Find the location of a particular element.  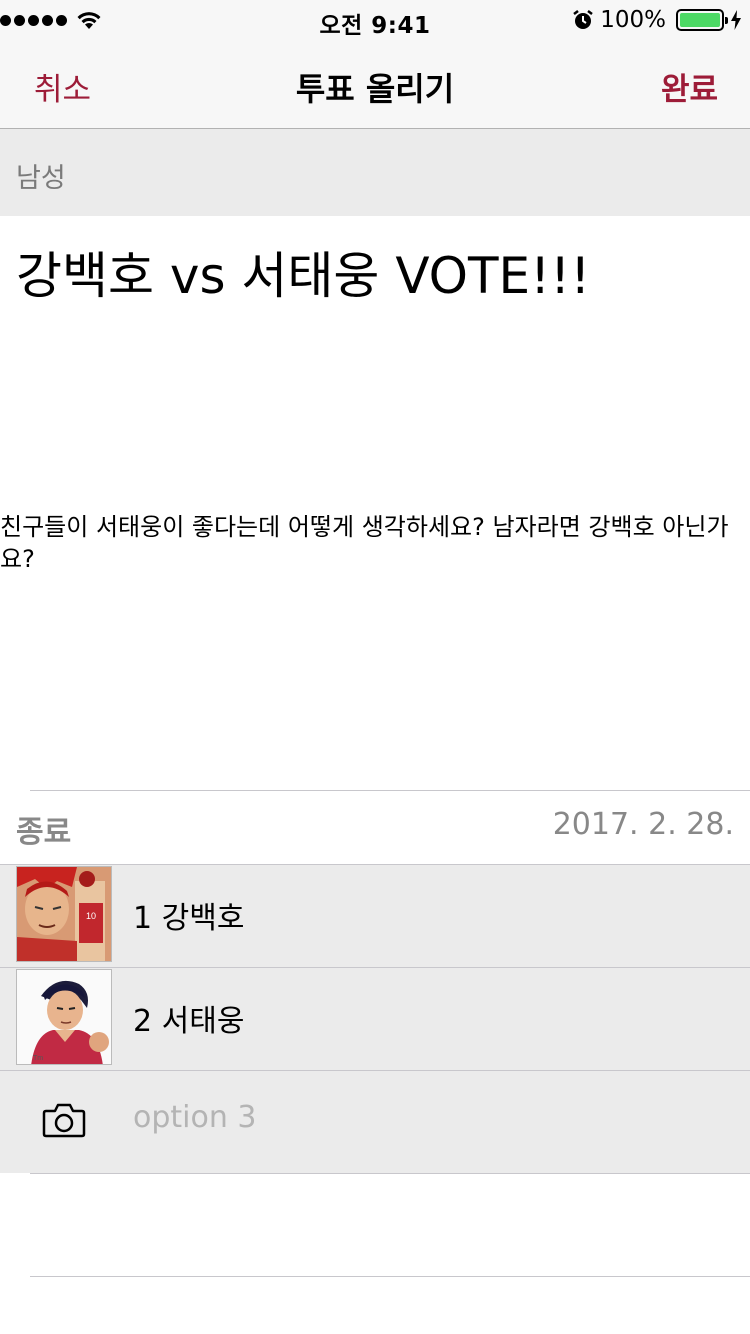

battery-percent: 100% is located at coordinates (633, 20).